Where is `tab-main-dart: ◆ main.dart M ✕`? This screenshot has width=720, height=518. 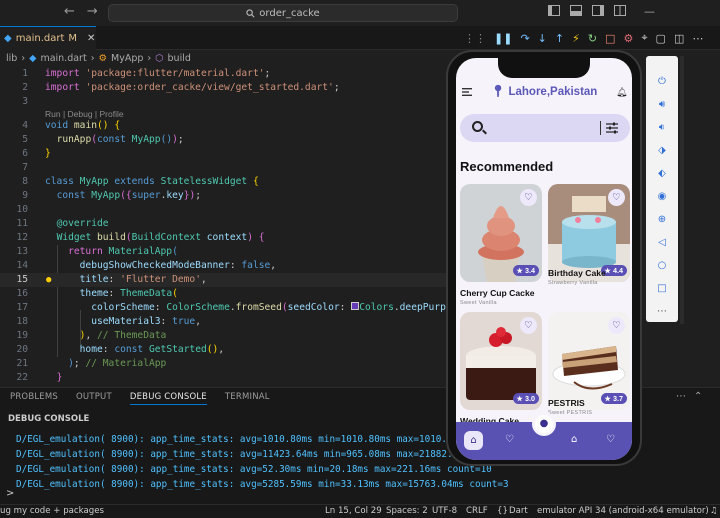 tab-main-dart: ◆ main.dart M ✕ is located at coordinates (48, 38).